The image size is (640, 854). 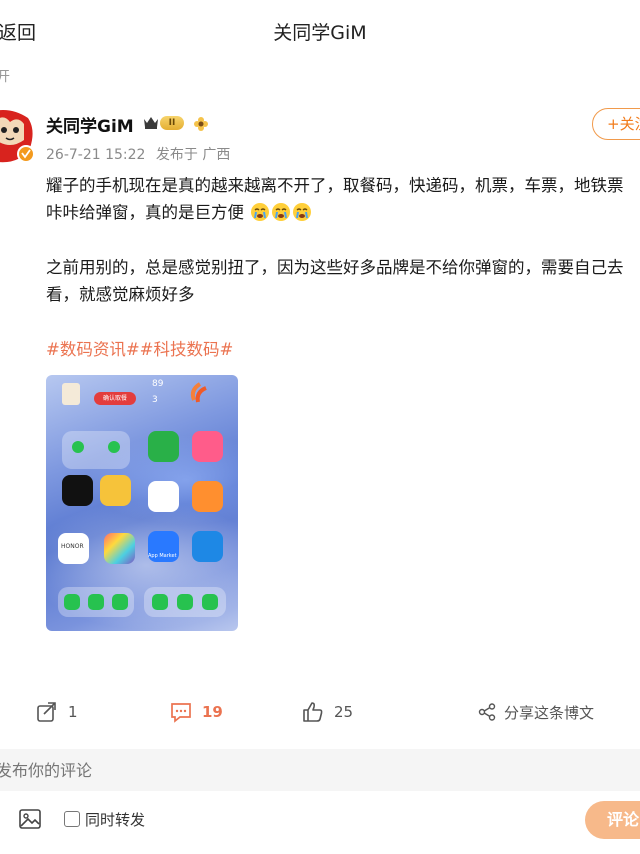 What do you see at coordinates (320, 799) in the screenshot?
I see `comment-composer: 同时转发 评论` at bounding box center [320, 799].